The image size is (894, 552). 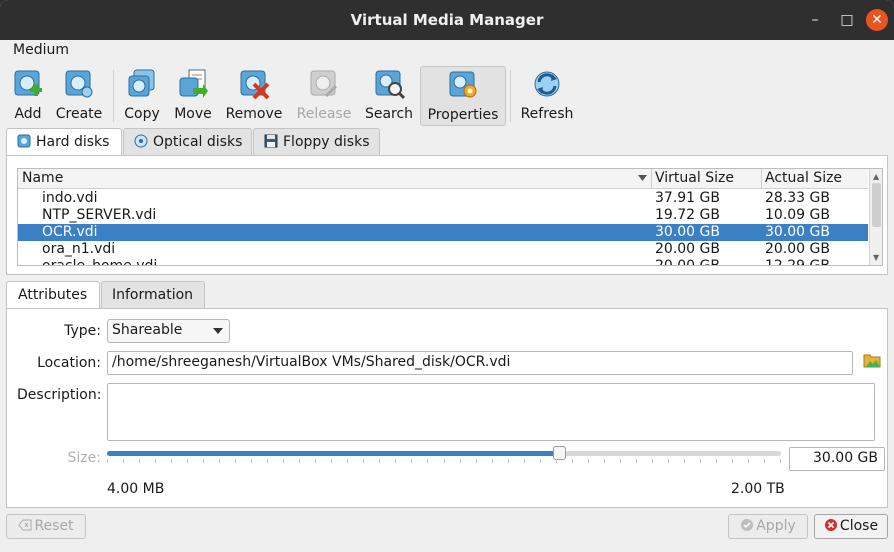 What do you see at coordinates (747, 525) in the screenshot?
I see `check-icon` at bounding box center [747, 525].